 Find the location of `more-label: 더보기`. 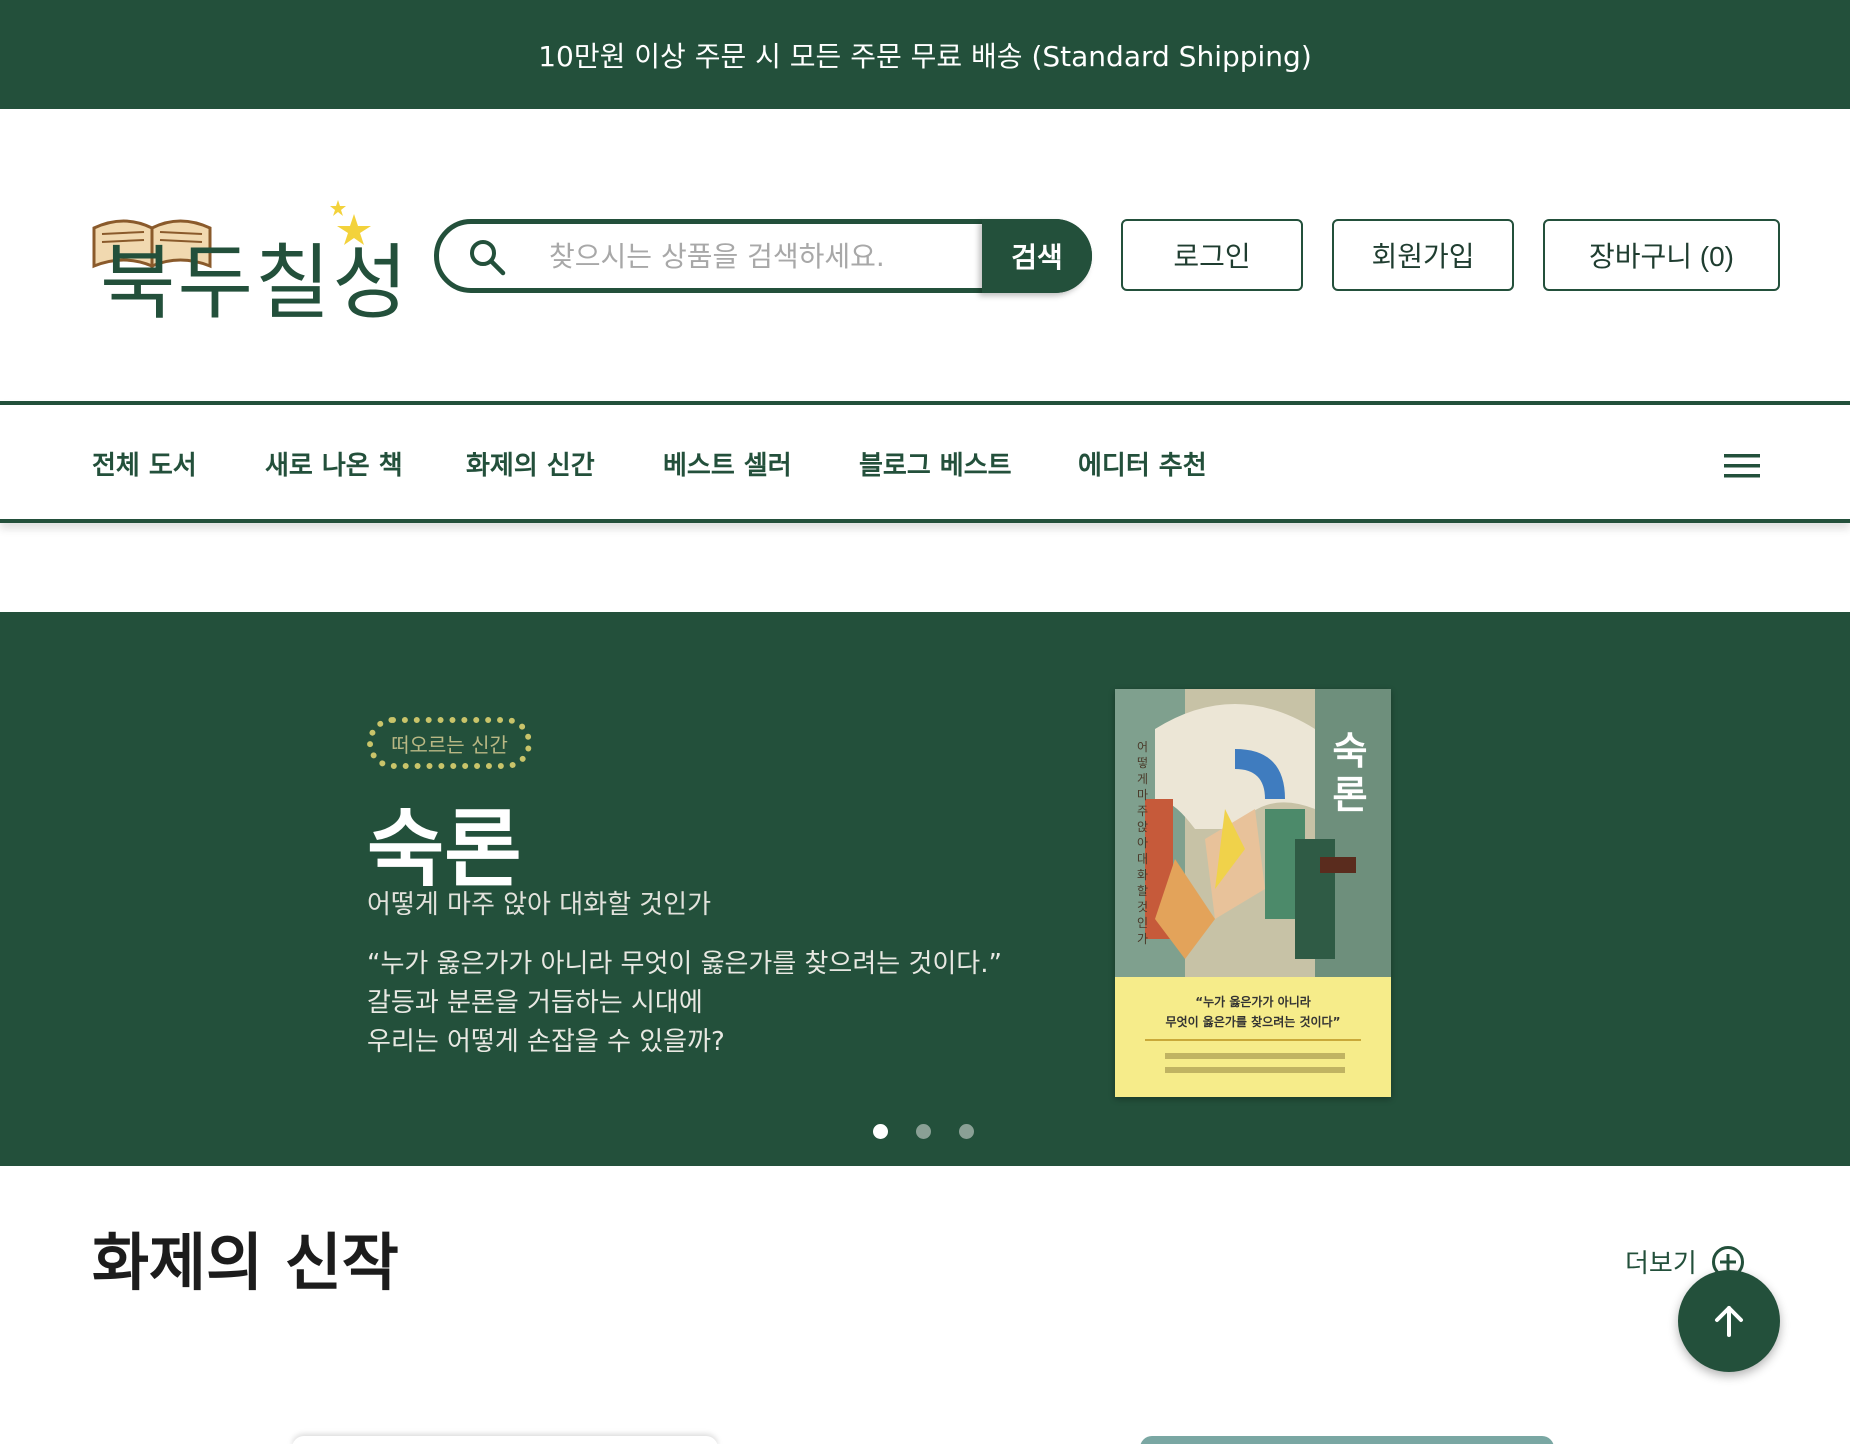

more-label: 더보기 is located at coordinates (1661, 1264).